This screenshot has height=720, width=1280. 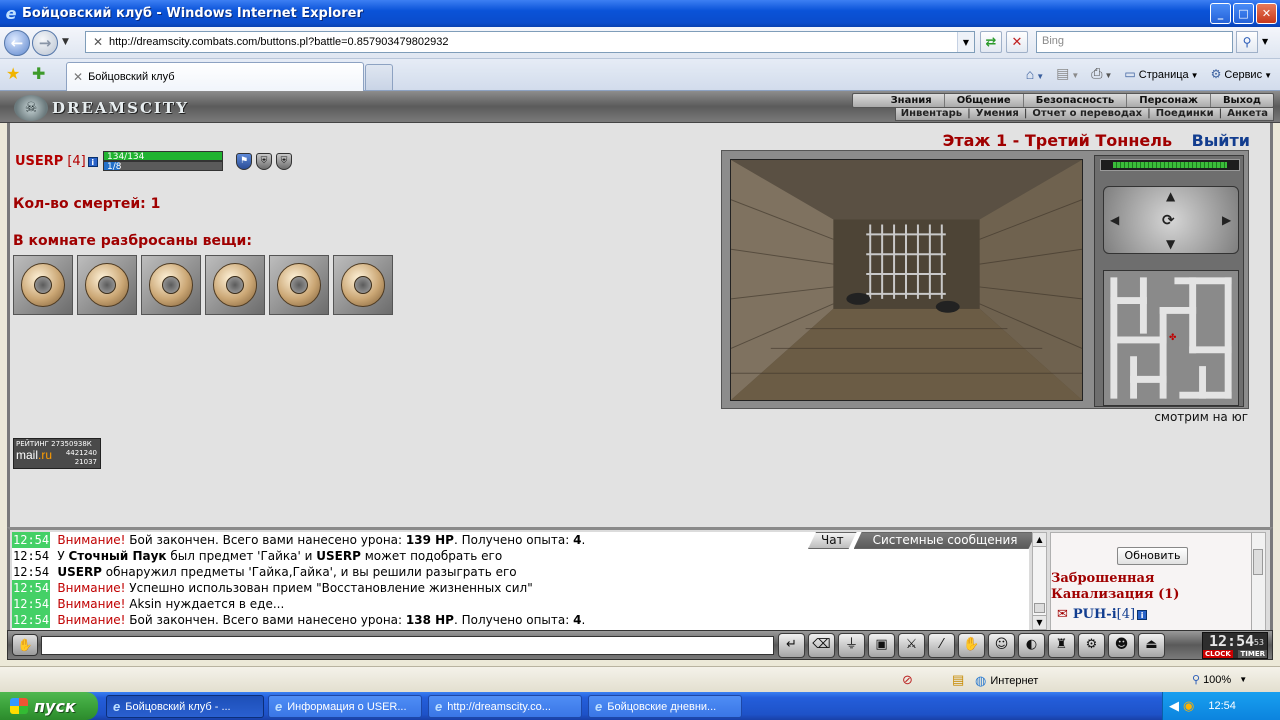 I want to click on service-menu: ⚙ Сервис ▼, so click(x=1241, y=74).